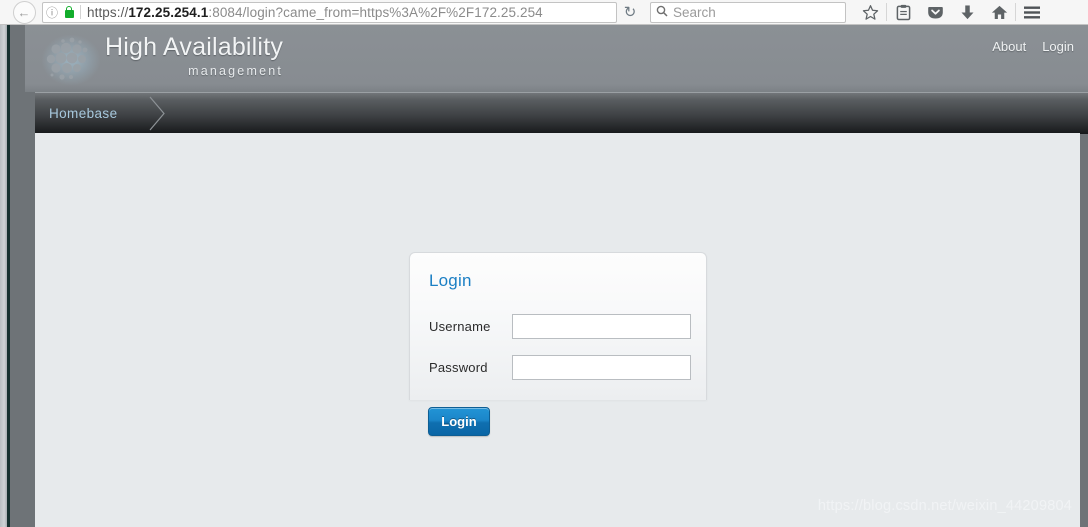 The width and height of the screenshot is (1088, 527). I want to click on login-panel-title: Login, so click(450, 280).